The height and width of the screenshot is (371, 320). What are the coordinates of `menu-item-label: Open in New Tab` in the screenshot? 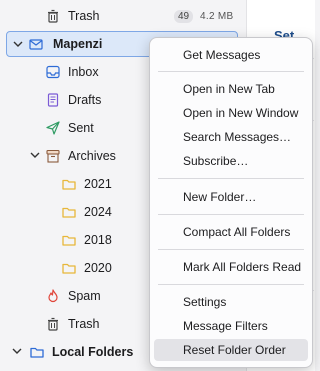 It's located at (229, 89).